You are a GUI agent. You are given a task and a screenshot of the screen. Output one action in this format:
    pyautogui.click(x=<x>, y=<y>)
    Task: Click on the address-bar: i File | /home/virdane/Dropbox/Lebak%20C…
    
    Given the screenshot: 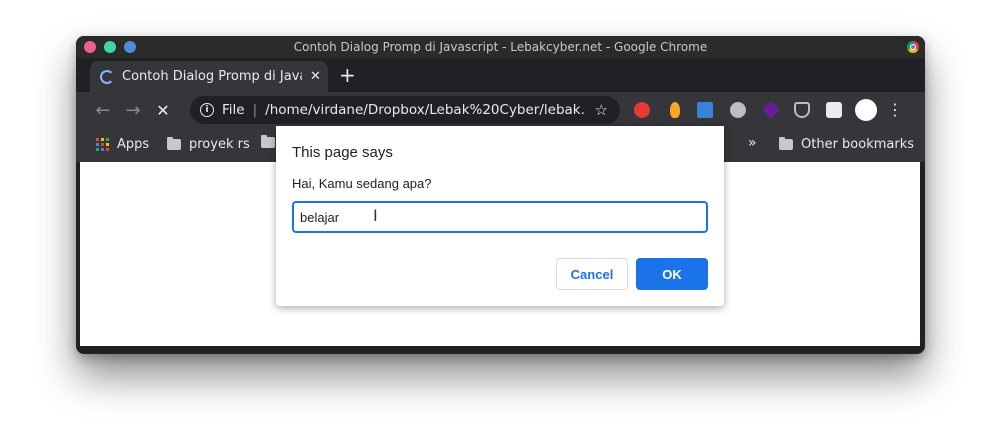 What is the action you would take?
    pyautogui.click(x=405, y=110)
    